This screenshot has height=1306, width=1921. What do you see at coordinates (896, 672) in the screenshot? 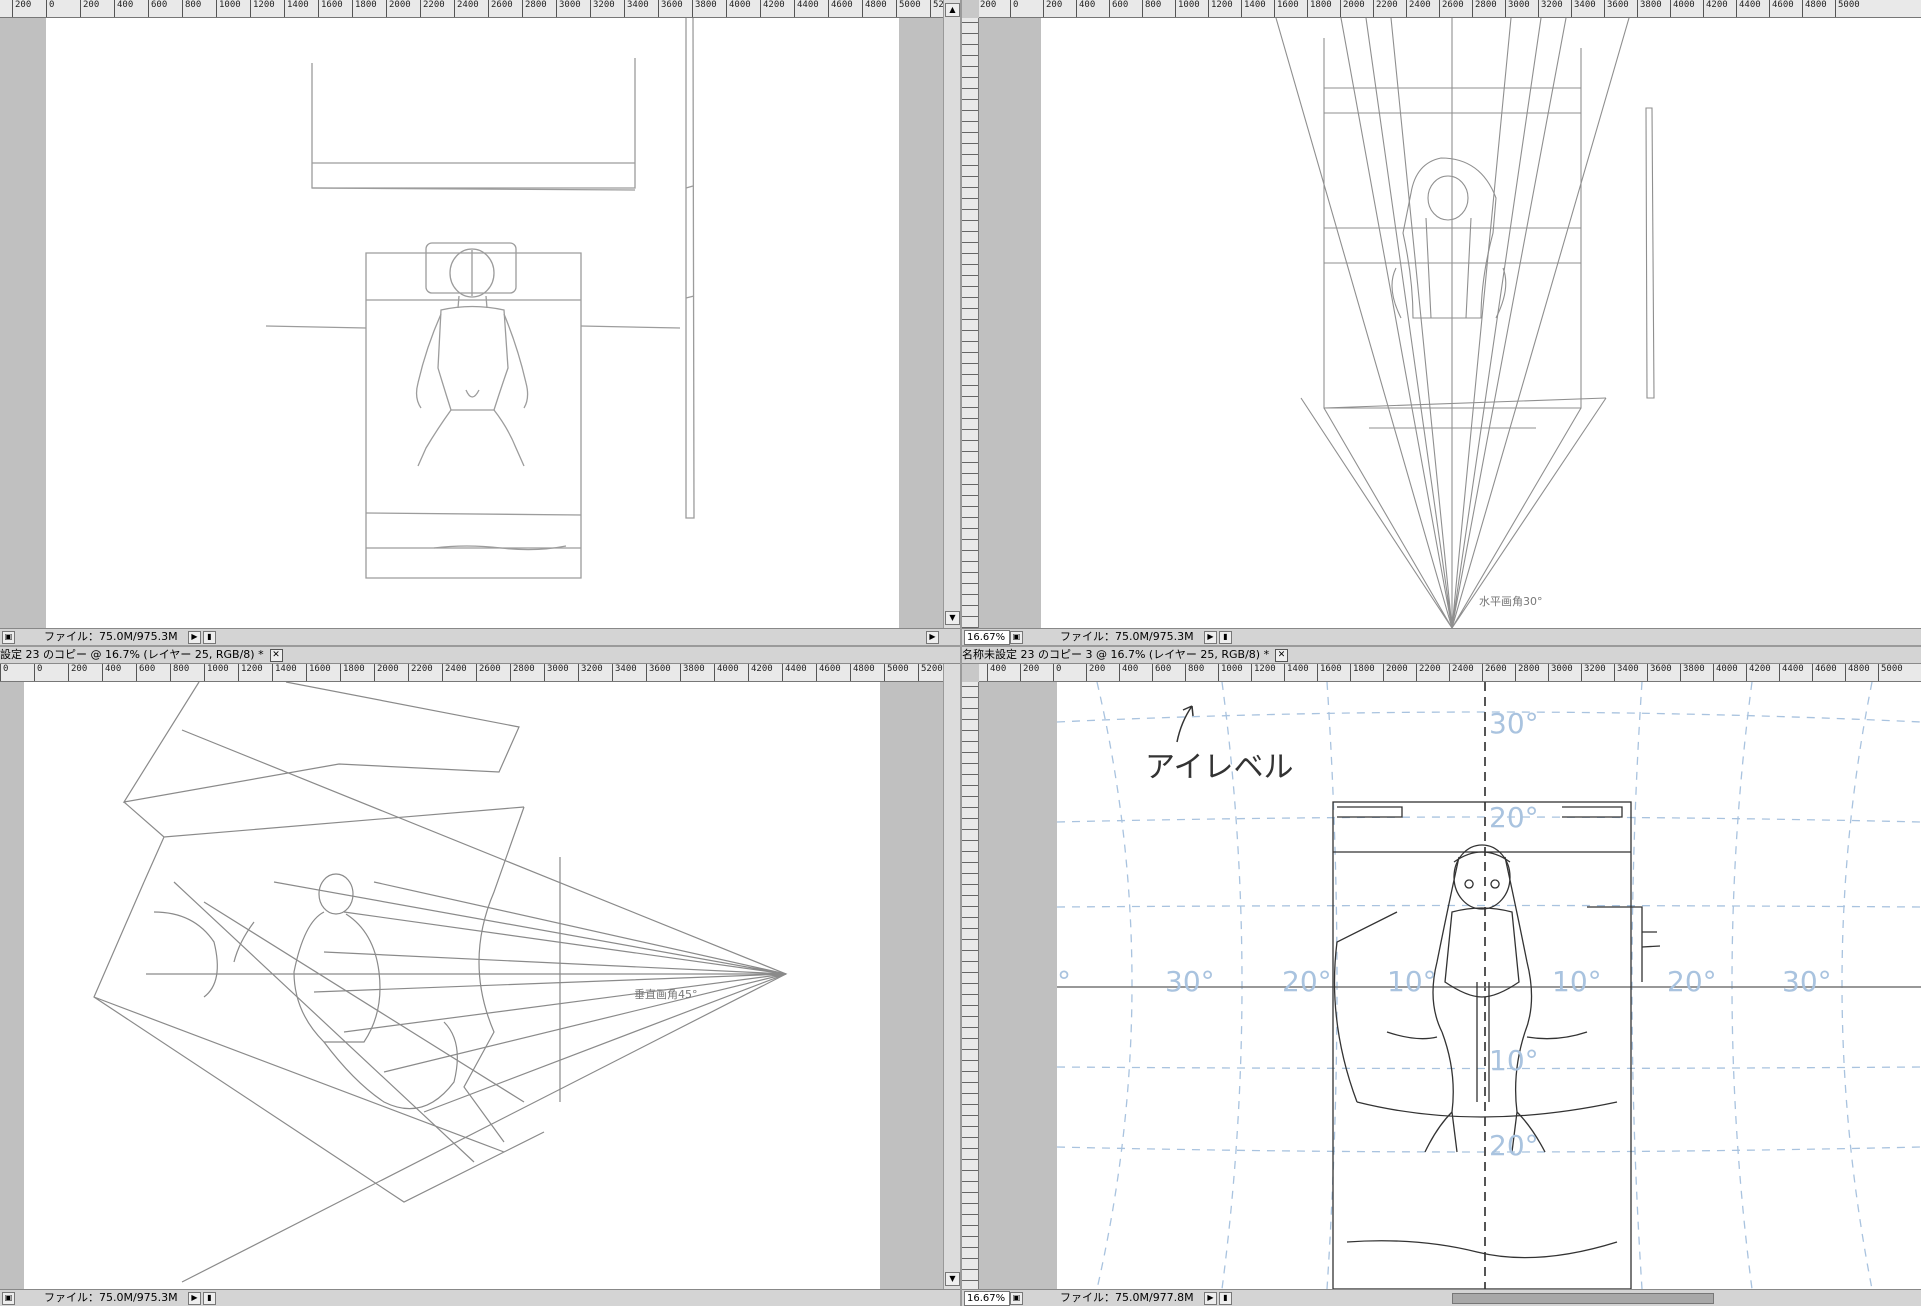
I see `ruler-tick-label: 5000` at bounding box center [896, 672].